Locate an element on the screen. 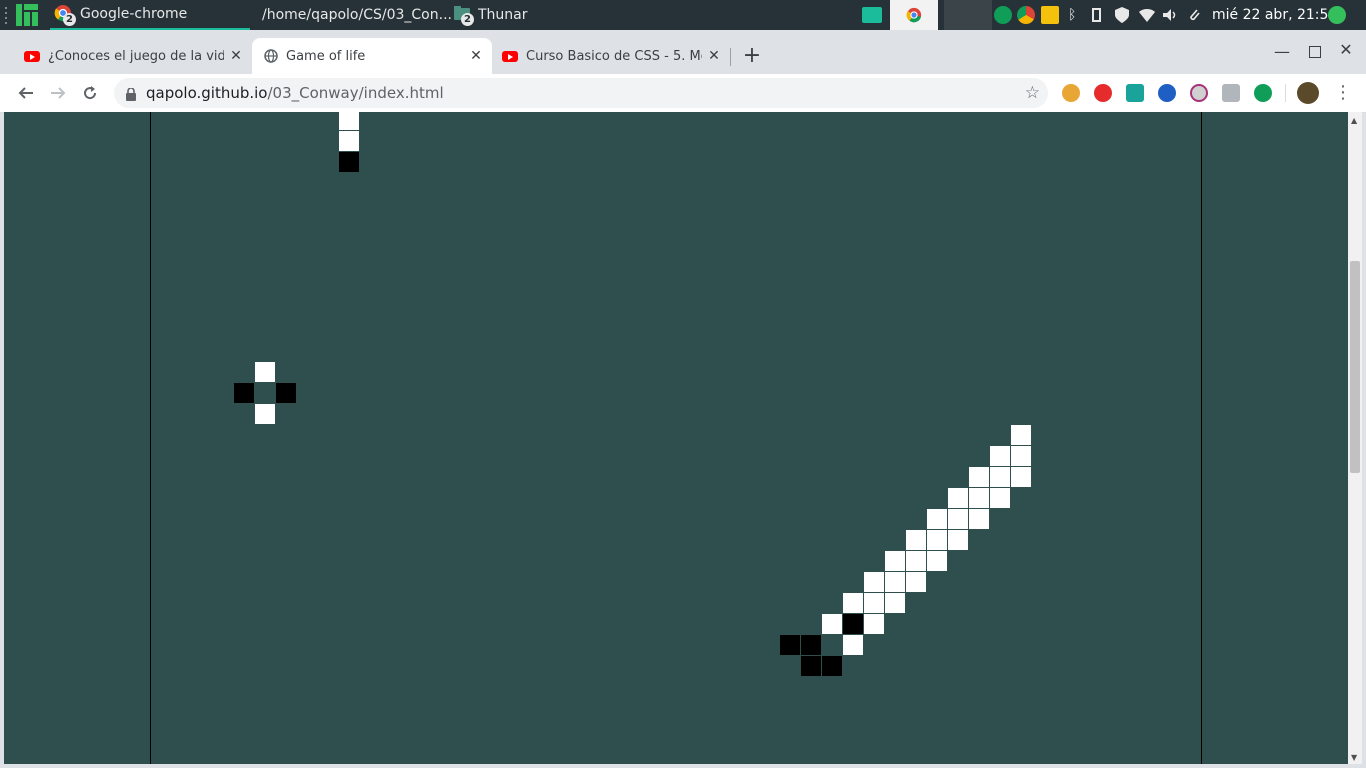 The height and width of the screenshot is (768, 1366). battery-icon is located at coordinates (1096, 15).